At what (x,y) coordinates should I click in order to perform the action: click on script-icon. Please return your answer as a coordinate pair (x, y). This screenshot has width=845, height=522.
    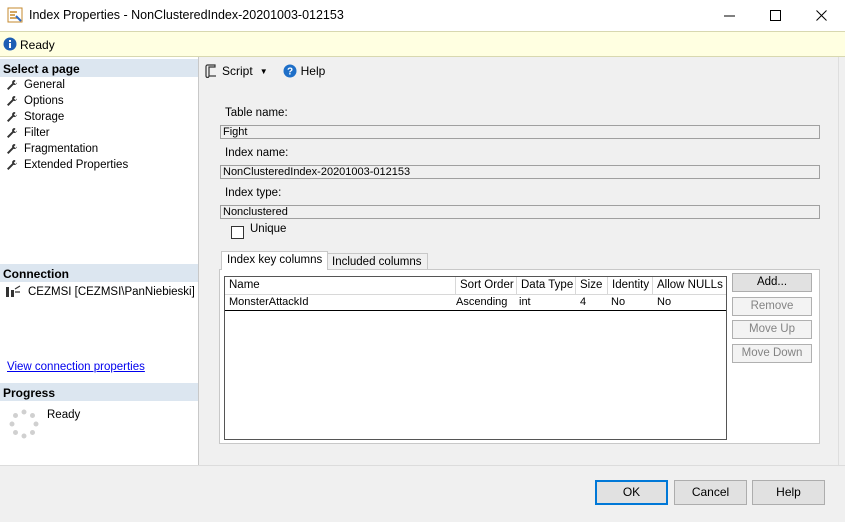
    Looking at the image, I should click on (210, 71).